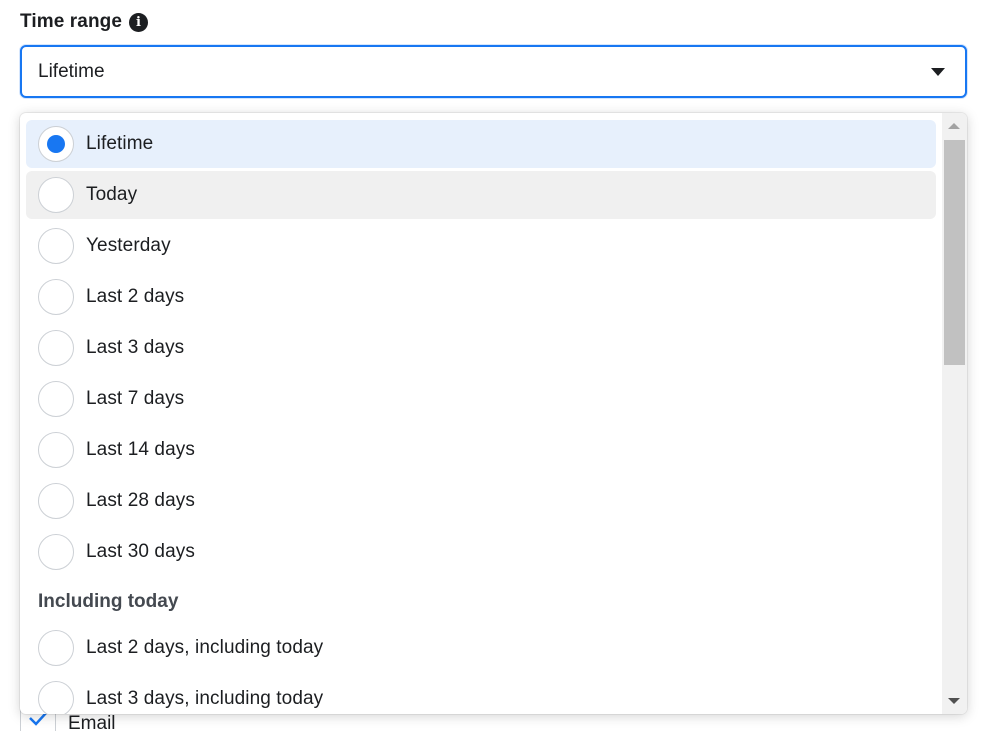  Describe the element at coordinates (108, 601) in the screenshot. I see `section-header: Including today` at that location.